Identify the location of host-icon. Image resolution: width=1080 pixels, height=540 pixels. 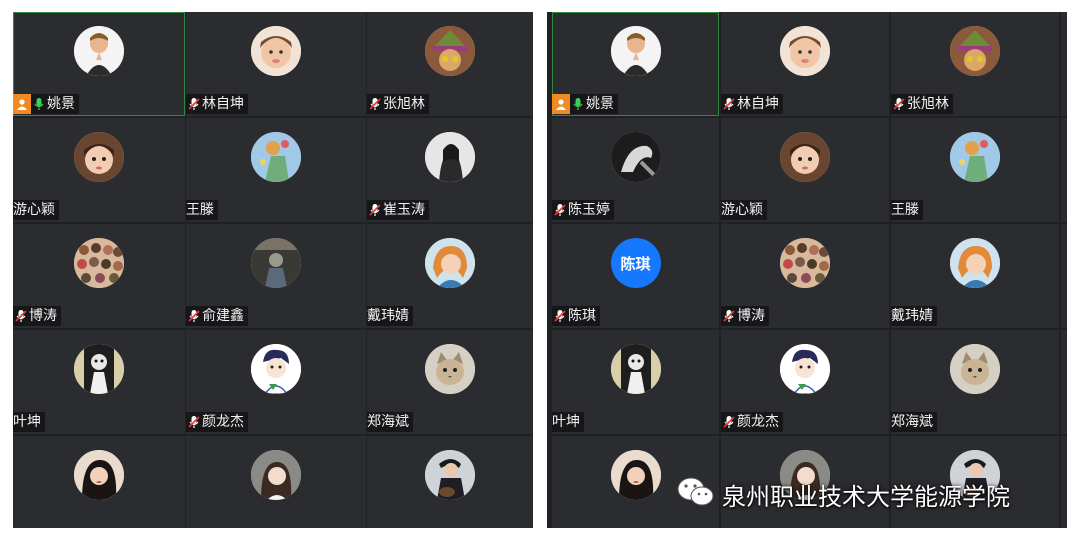
(561, 104).